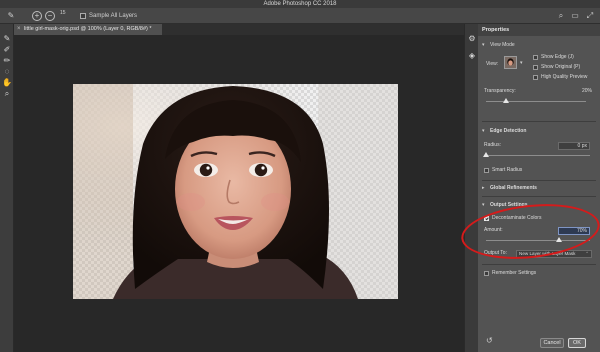 This screenshot has width=600, height=352. What do you see at coordinates (83, 16) in the screenshot?
I see `sample-all-layers-checkbox` at bounding box center [83, 16].